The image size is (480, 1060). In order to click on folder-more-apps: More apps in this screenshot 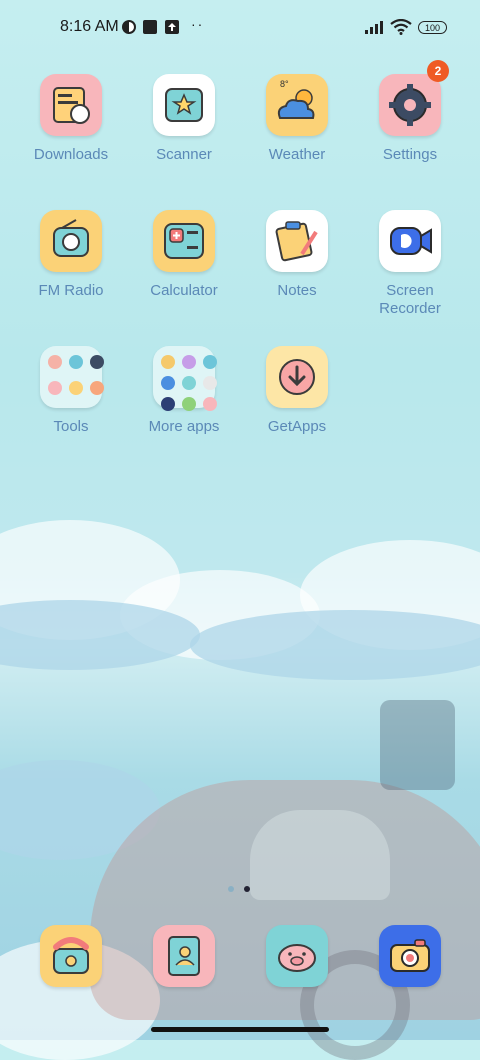, I will do `click(184, 391)`.